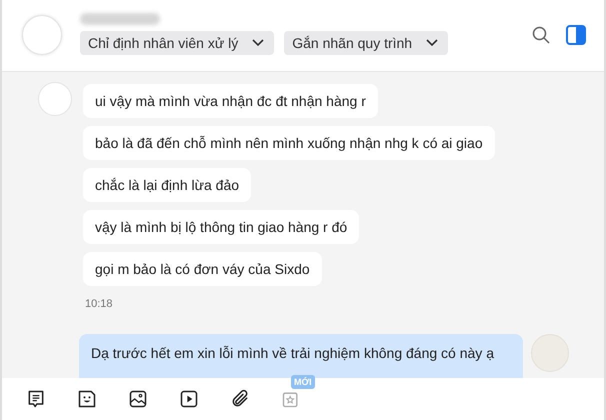 This screenshot has height=420, width=606. What do you see at coordinates (202, 269) in the screenshot?
I see `message-bubble: gọi m bảo là có đơn váy của Sixdo` at bounding box center [202, 269].